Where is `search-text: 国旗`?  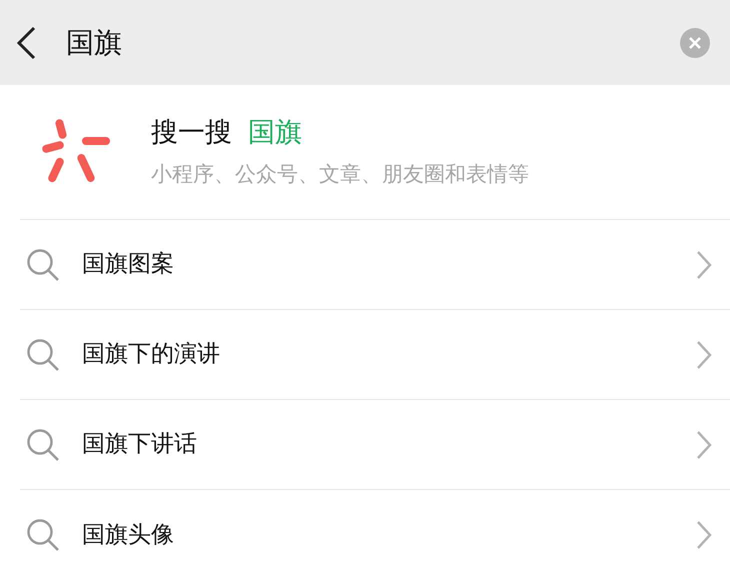
search-text: 国旗 is located at coordinates (94, 42).